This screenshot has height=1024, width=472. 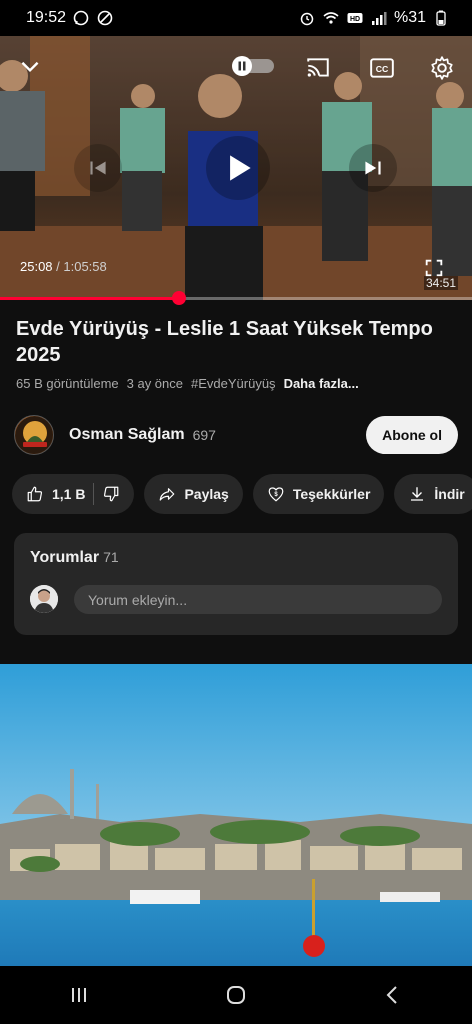 I want to click on actions-row: 1,1 B Paylaş $ Teşekkürler İndir, so click(x=242, y=494).